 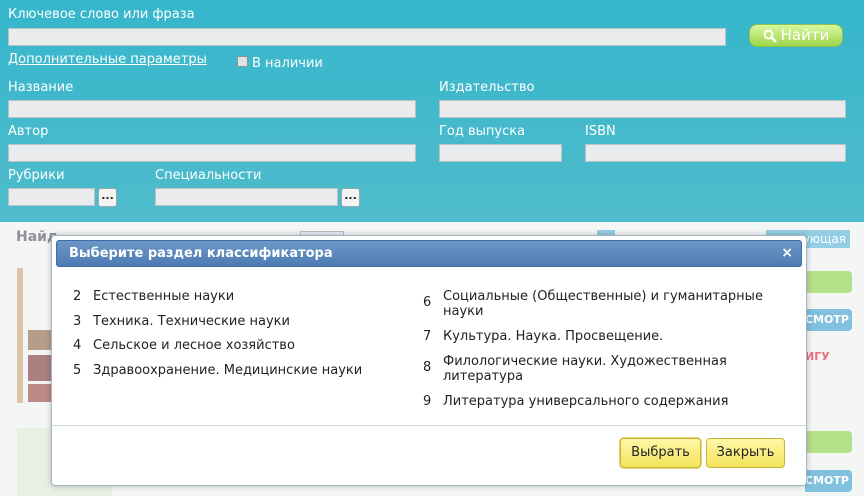 What do you see at coordinates (586, 401) in the screenshot?
I see `item-label: Литература универсального содержания` at bounding box center [586, 401].